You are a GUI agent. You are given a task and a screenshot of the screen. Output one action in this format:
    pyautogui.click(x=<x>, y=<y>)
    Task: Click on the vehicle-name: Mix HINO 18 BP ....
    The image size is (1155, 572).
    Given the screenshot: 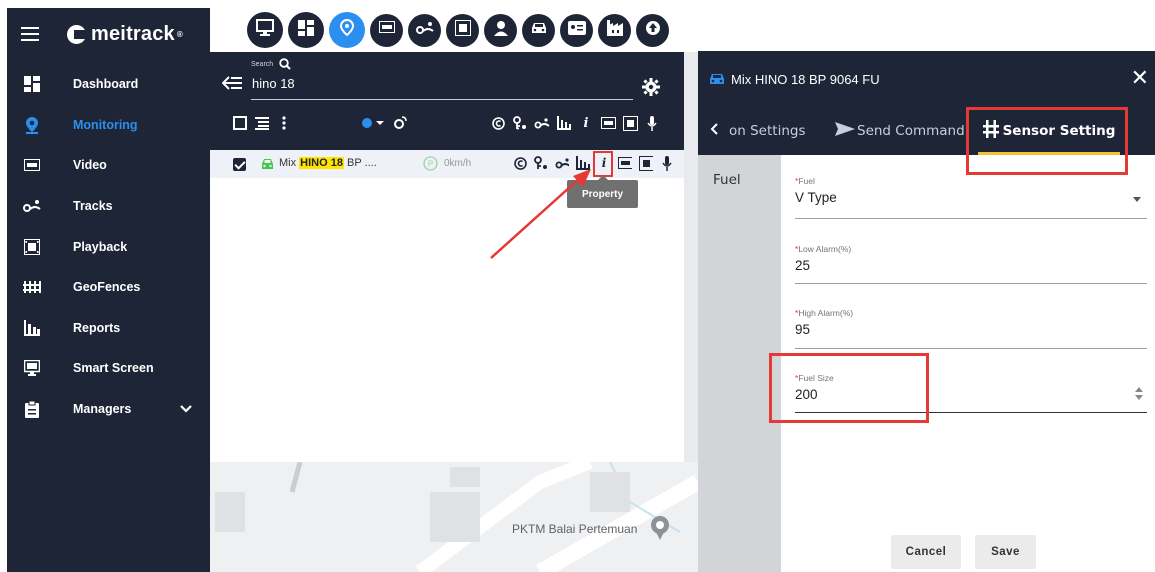 What is the action you would take?
    pyautogui.click(x=328, y=163)
    